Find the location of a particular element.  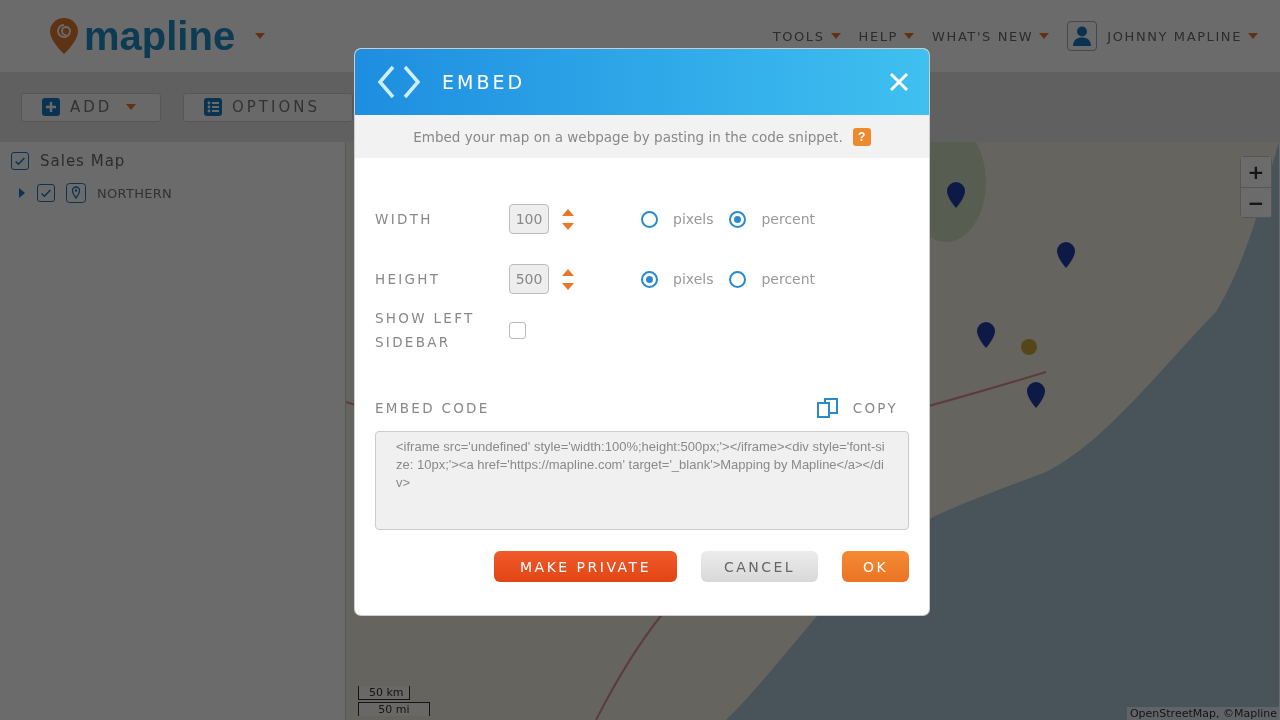

nav-menu: TOOLS is located at coordinates (806, 36).